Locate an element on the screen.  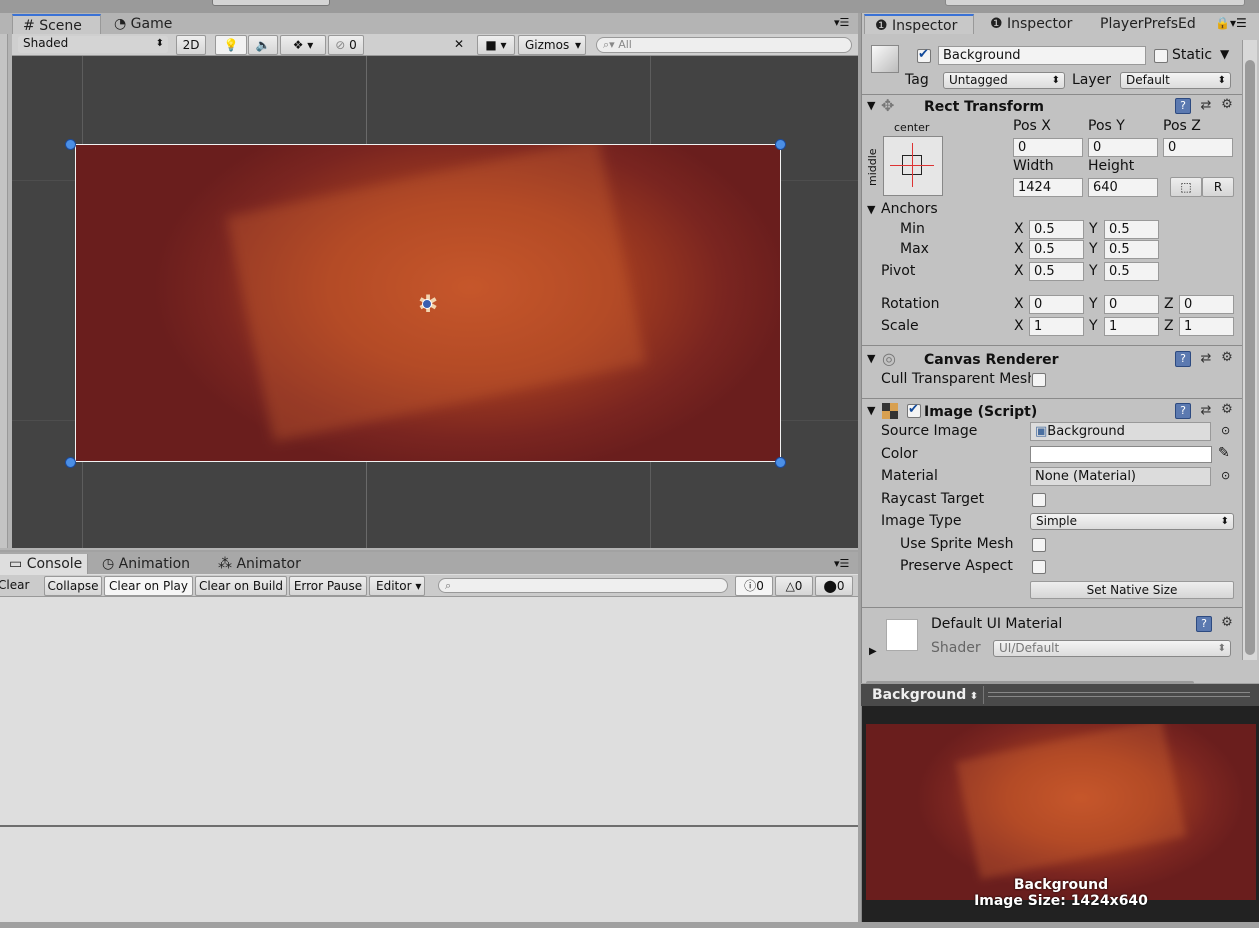
error-count-toggle: ⬤0 is located at coordinates (834, 586).